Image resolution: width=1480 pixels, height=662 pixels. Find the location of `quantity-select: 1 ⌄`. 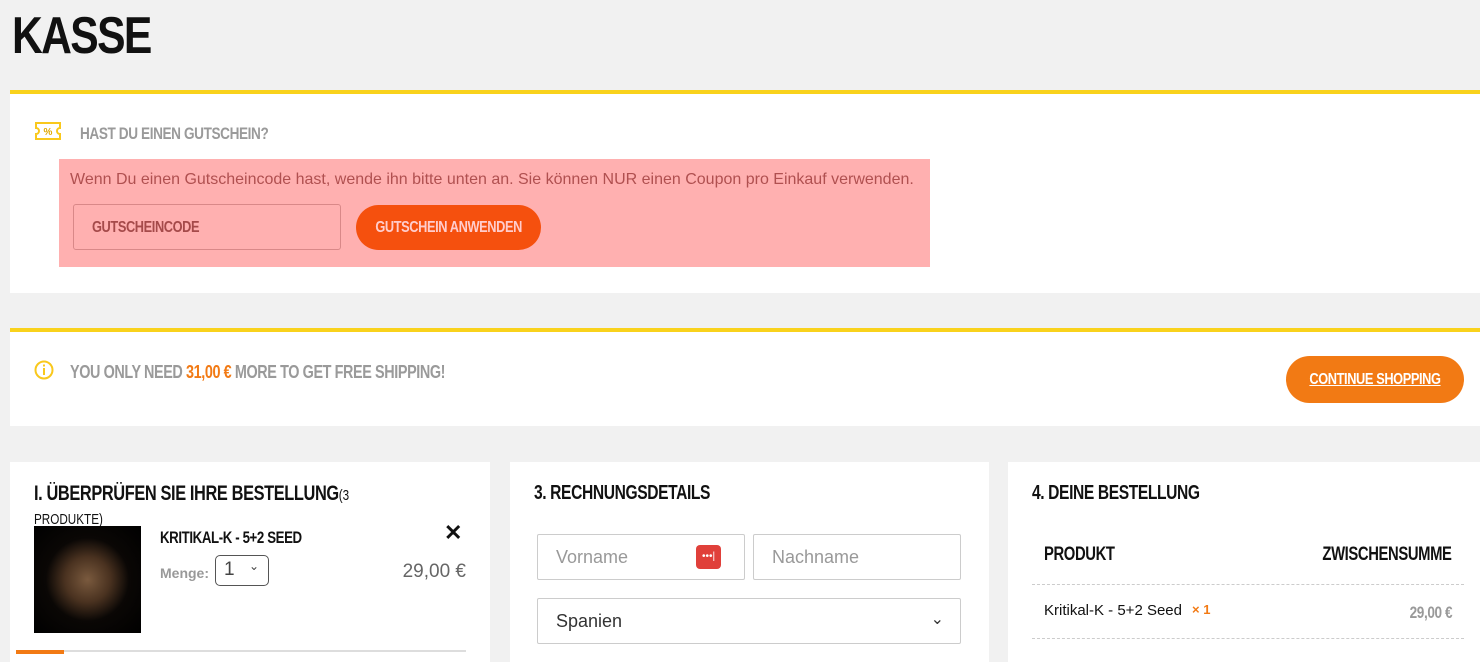

quantity-select: 1 ⌄ is located at coordinates (242, 570).